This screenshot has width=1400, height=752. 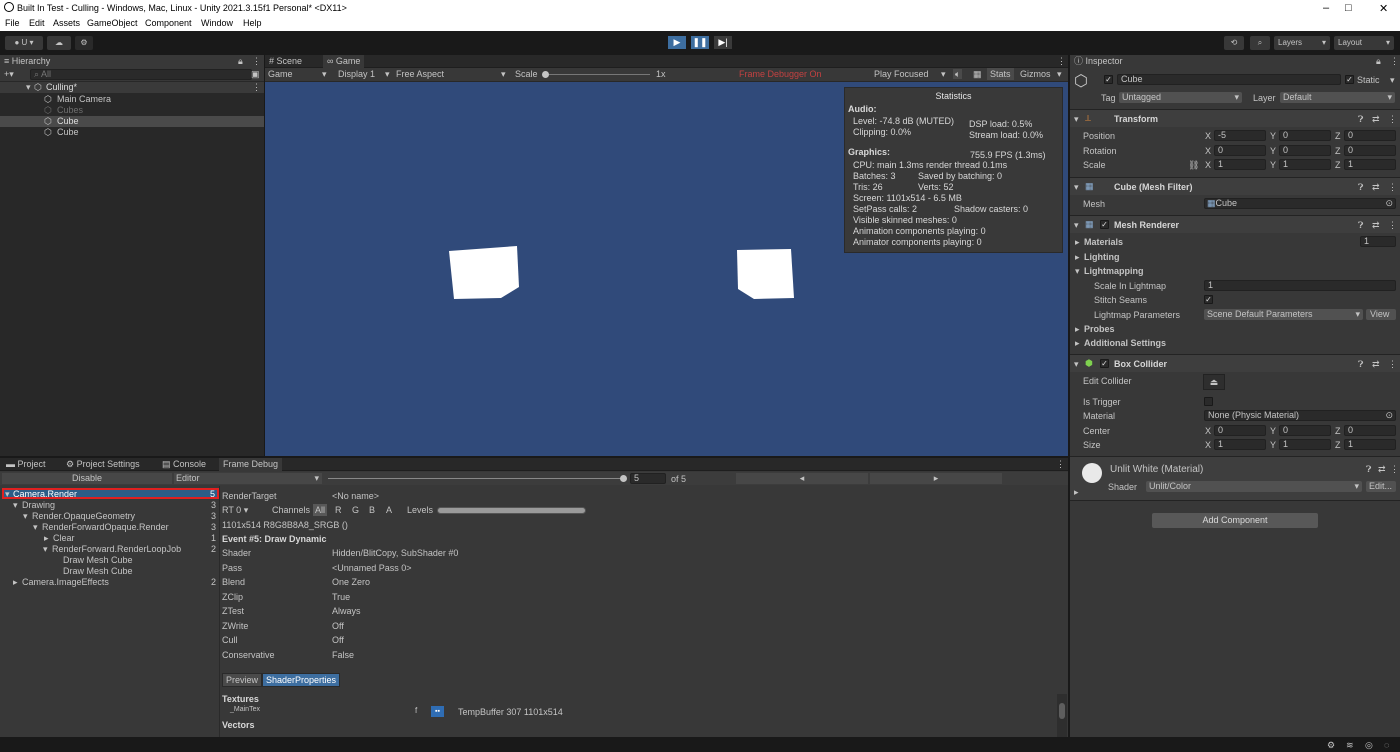 What do you see at coordinates (132, 61) in the screenshot?
I see `tab-hierarchy: ≡ Hierarchy` at bounding box center [132, 61].